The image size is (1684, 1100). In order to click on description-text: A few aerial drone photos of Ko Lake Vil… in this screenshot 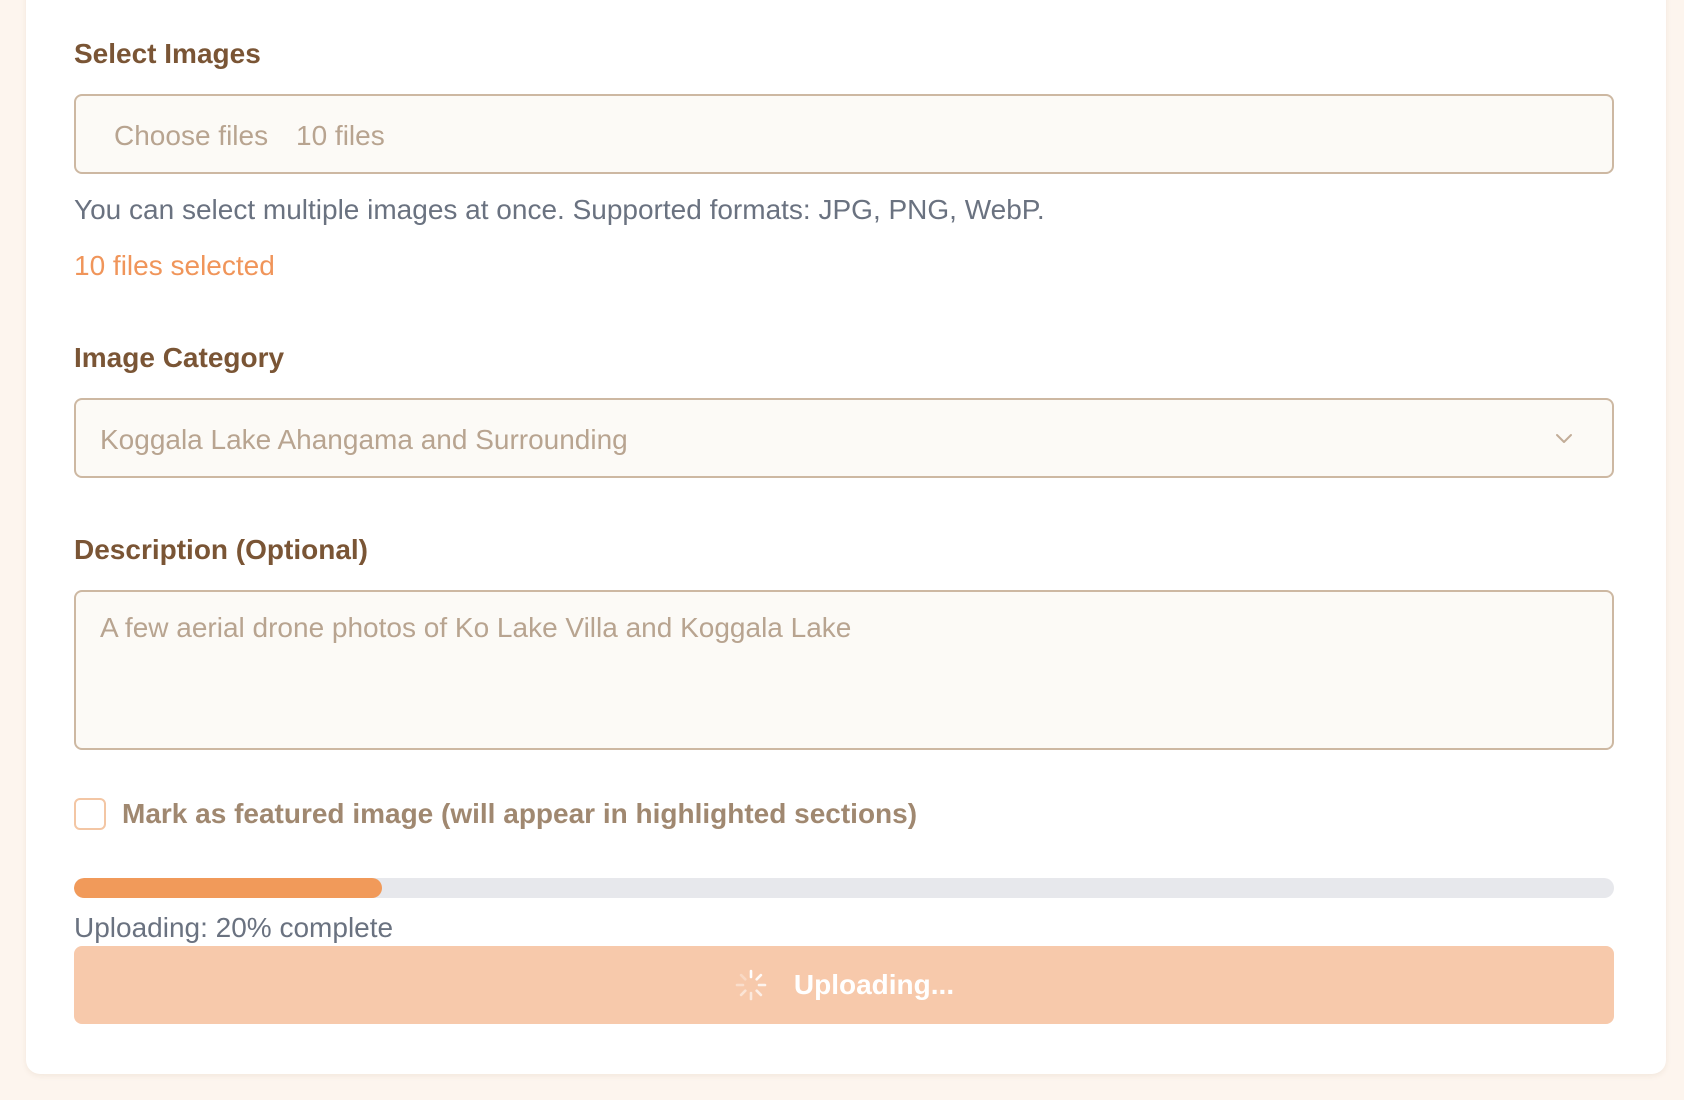, I will do `click(476, 627)`.